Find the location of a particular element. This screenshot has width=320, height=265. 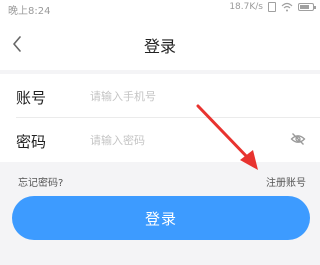

page-title: 登录 is located at coordinates (159, 46).